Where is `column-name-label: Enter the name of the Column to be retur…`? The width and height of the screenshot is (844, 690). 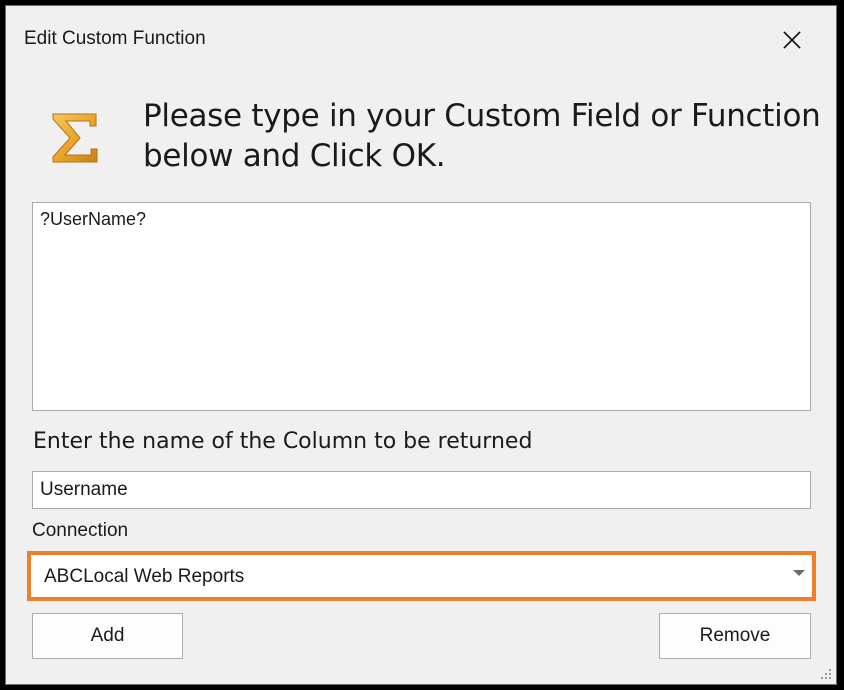
column-name-label: Enter the name of the Column to be retur… is located at coordinates (283, 441).